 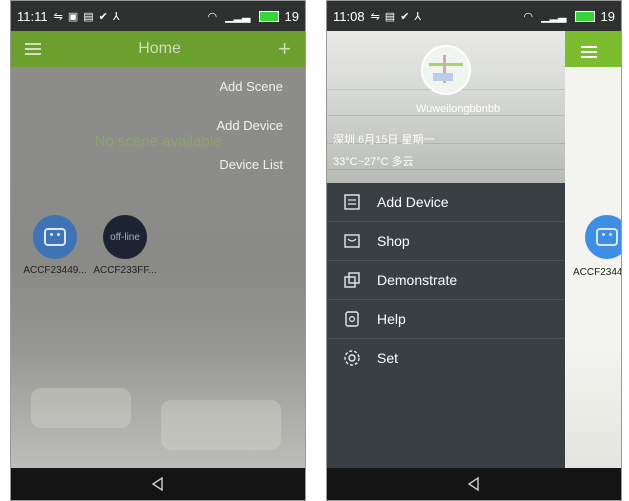 I want to click on shop-icon, so click(x=352, y=241).